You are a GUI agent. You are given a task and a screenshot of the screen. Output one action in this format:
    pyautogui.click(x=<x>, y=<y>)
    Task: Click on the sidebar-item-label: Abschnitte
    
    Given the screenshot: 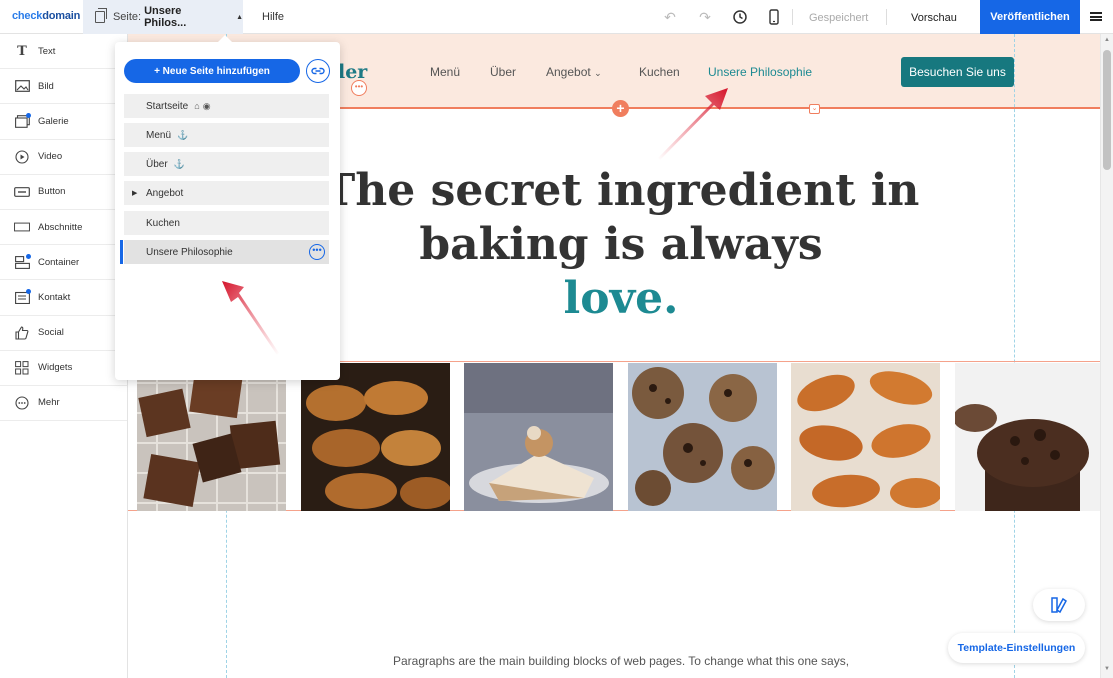 What is the action you would take?
    pyautogui.click(x=60, y=227)
    